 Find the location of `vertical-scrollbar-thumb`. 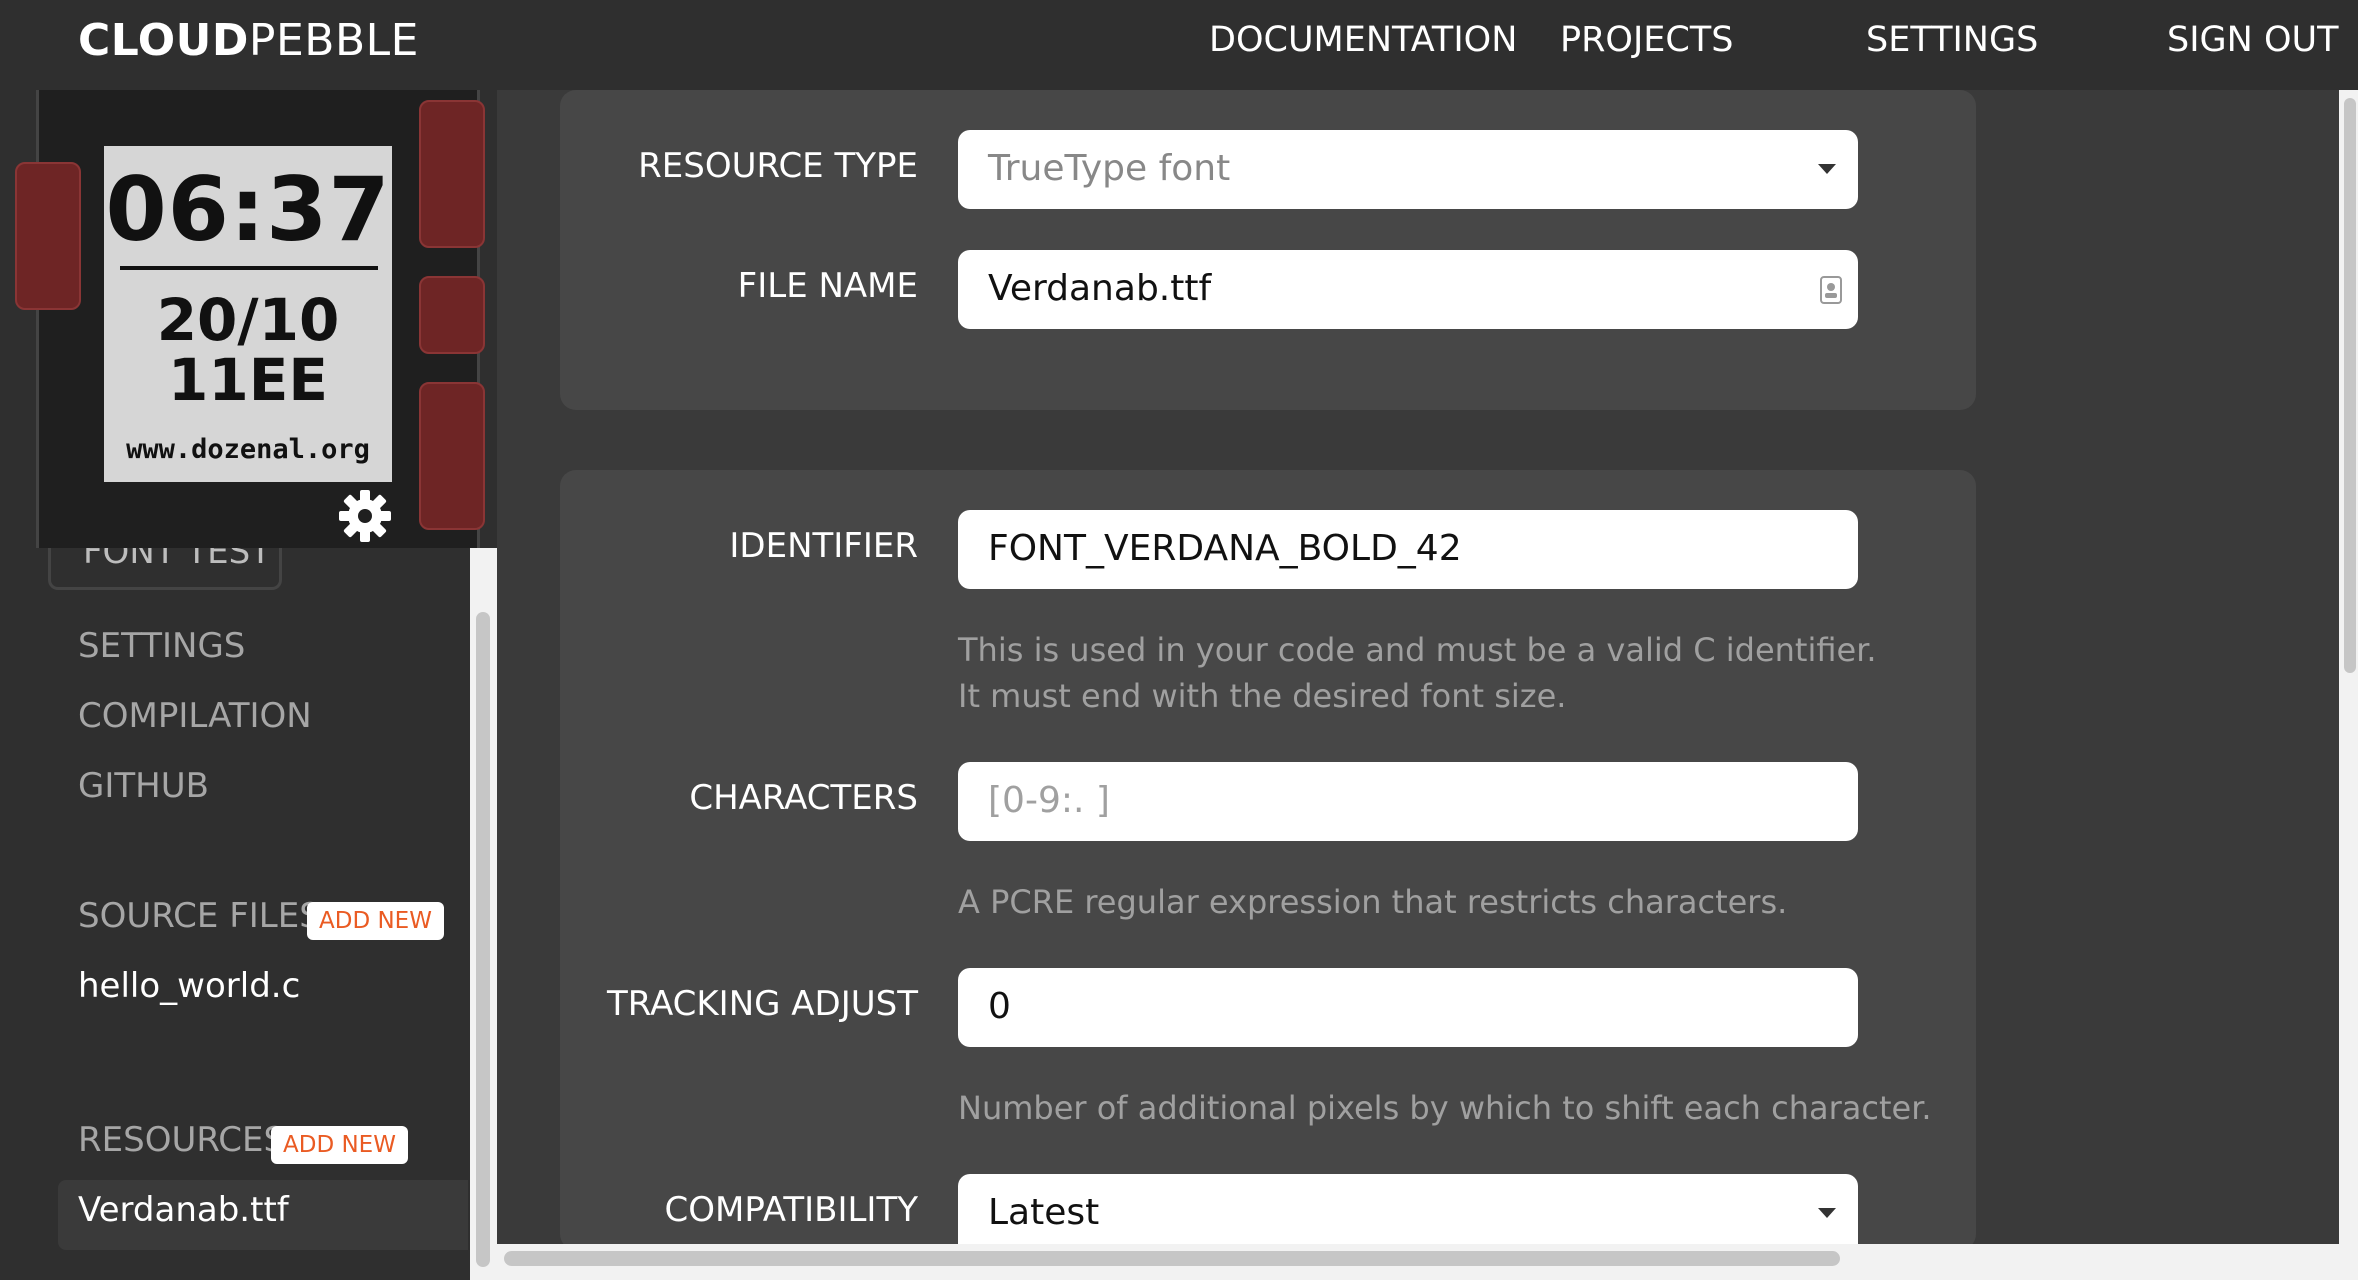

vertical-scrollbar-thumb is located at coordinates (2350, 385).